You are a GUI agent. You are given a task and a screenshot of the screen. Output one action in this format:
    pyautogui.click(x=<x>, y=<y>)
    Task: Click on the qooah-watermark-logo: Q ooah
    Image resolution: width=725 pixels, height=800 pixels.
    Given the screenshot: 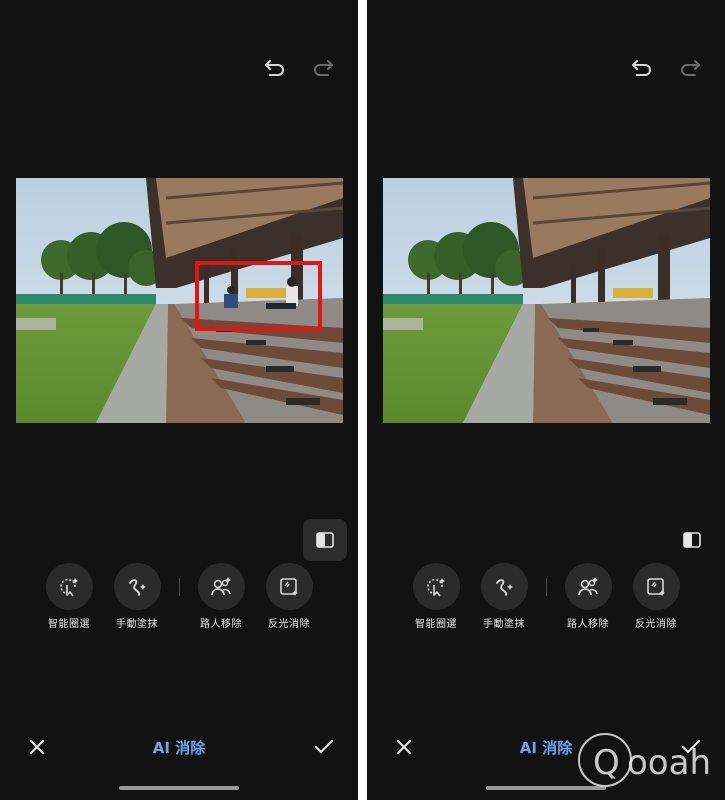 What is the action you would take?
    pyautogui.click(x=644, y=760)
    